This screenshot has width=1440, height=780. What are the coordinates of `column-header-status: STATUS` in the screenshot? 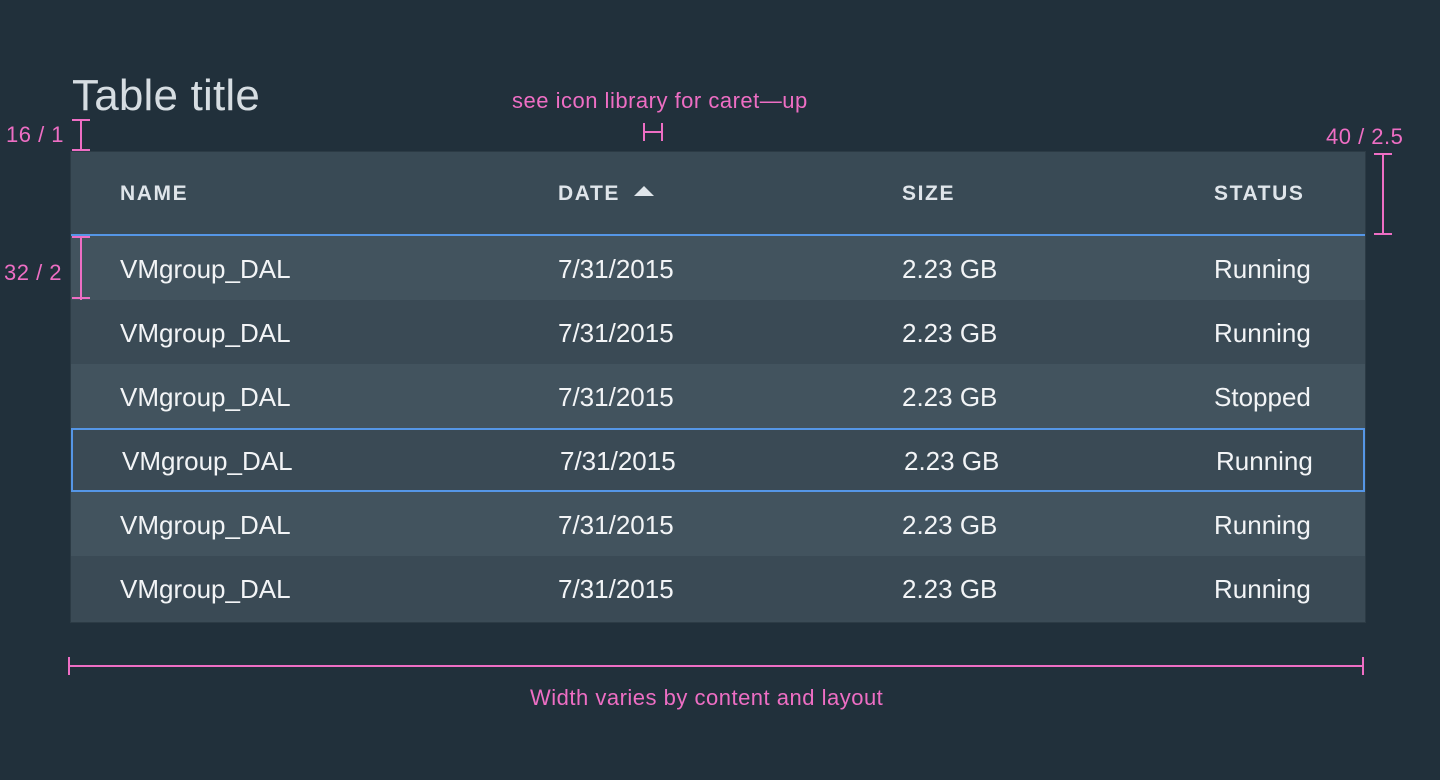 It's located at (1259, 193).